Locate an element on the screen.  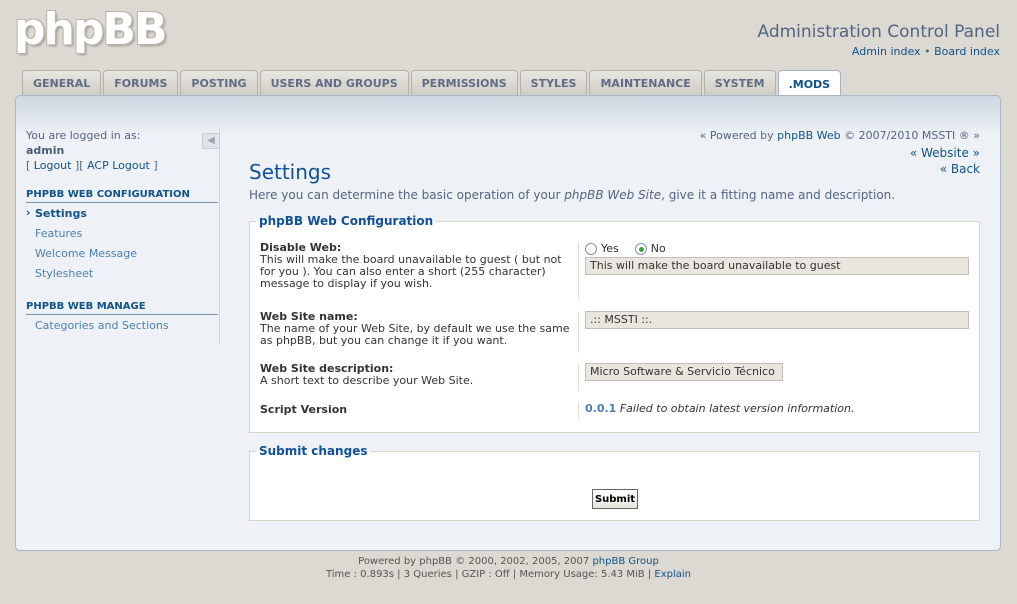
disable-web-yes-radio is located at coordinates (591, 248).